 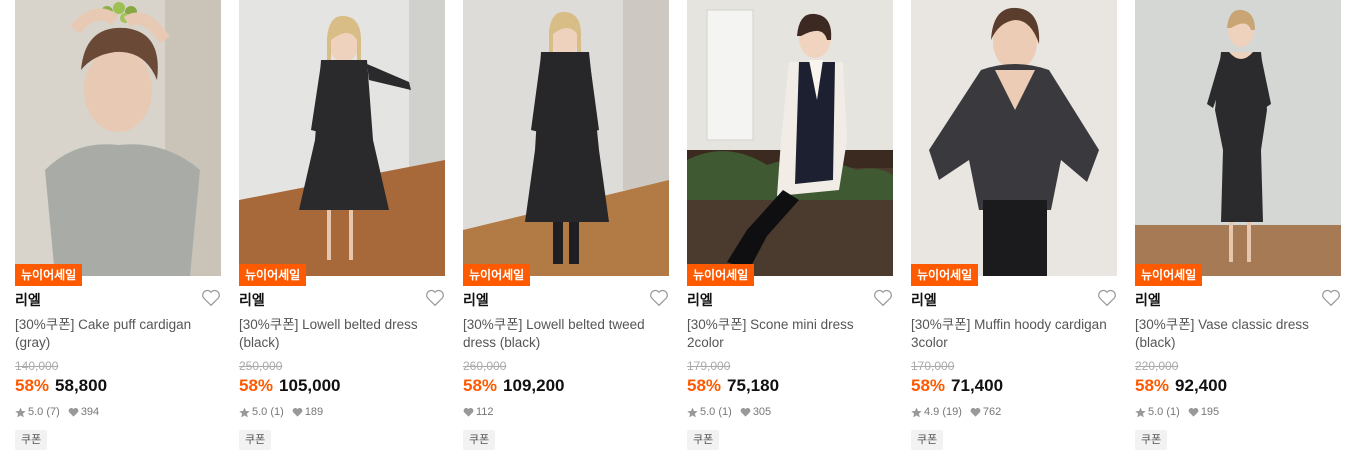 I want to click on price-line: 58% 71,400, so click(x=957, y=386).